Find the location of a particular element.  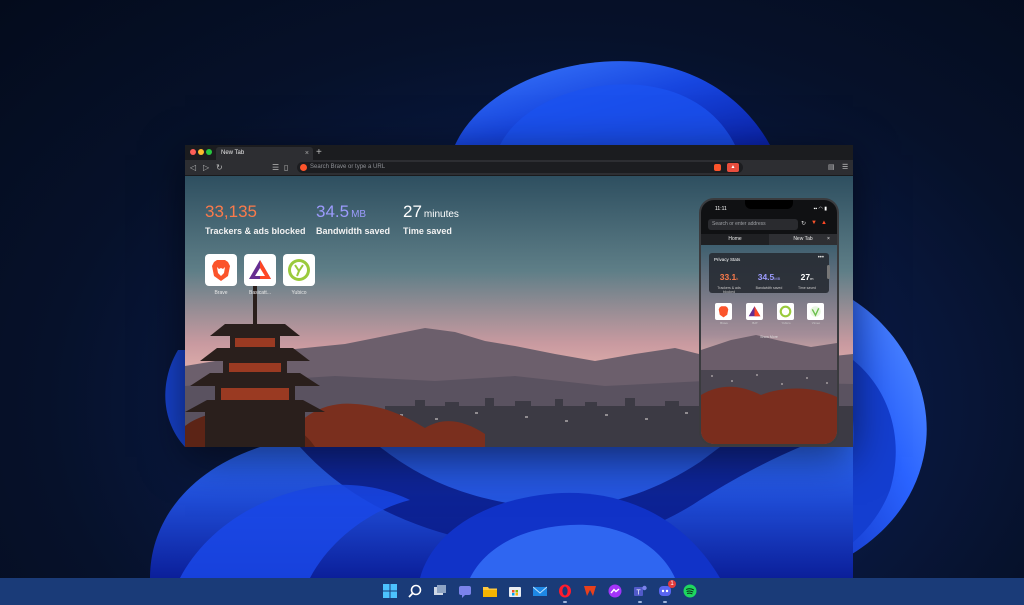

mail-icon is located at coordinates (540, 591).